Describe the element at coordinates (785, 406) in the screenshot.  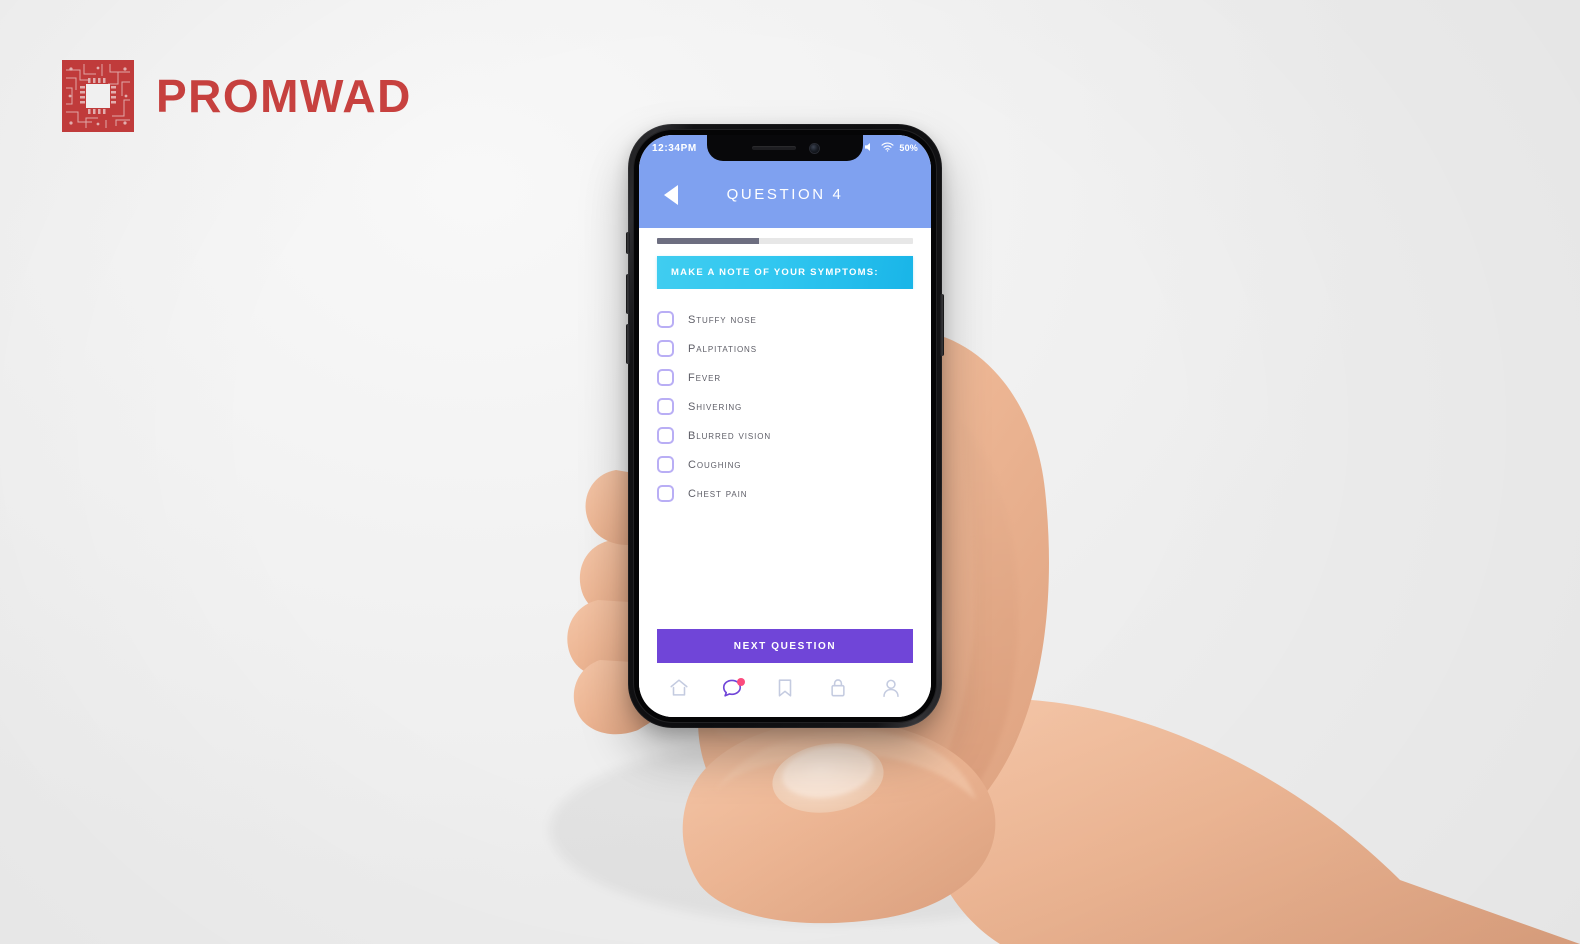
I see `checklist-row: Shivering` at that location.